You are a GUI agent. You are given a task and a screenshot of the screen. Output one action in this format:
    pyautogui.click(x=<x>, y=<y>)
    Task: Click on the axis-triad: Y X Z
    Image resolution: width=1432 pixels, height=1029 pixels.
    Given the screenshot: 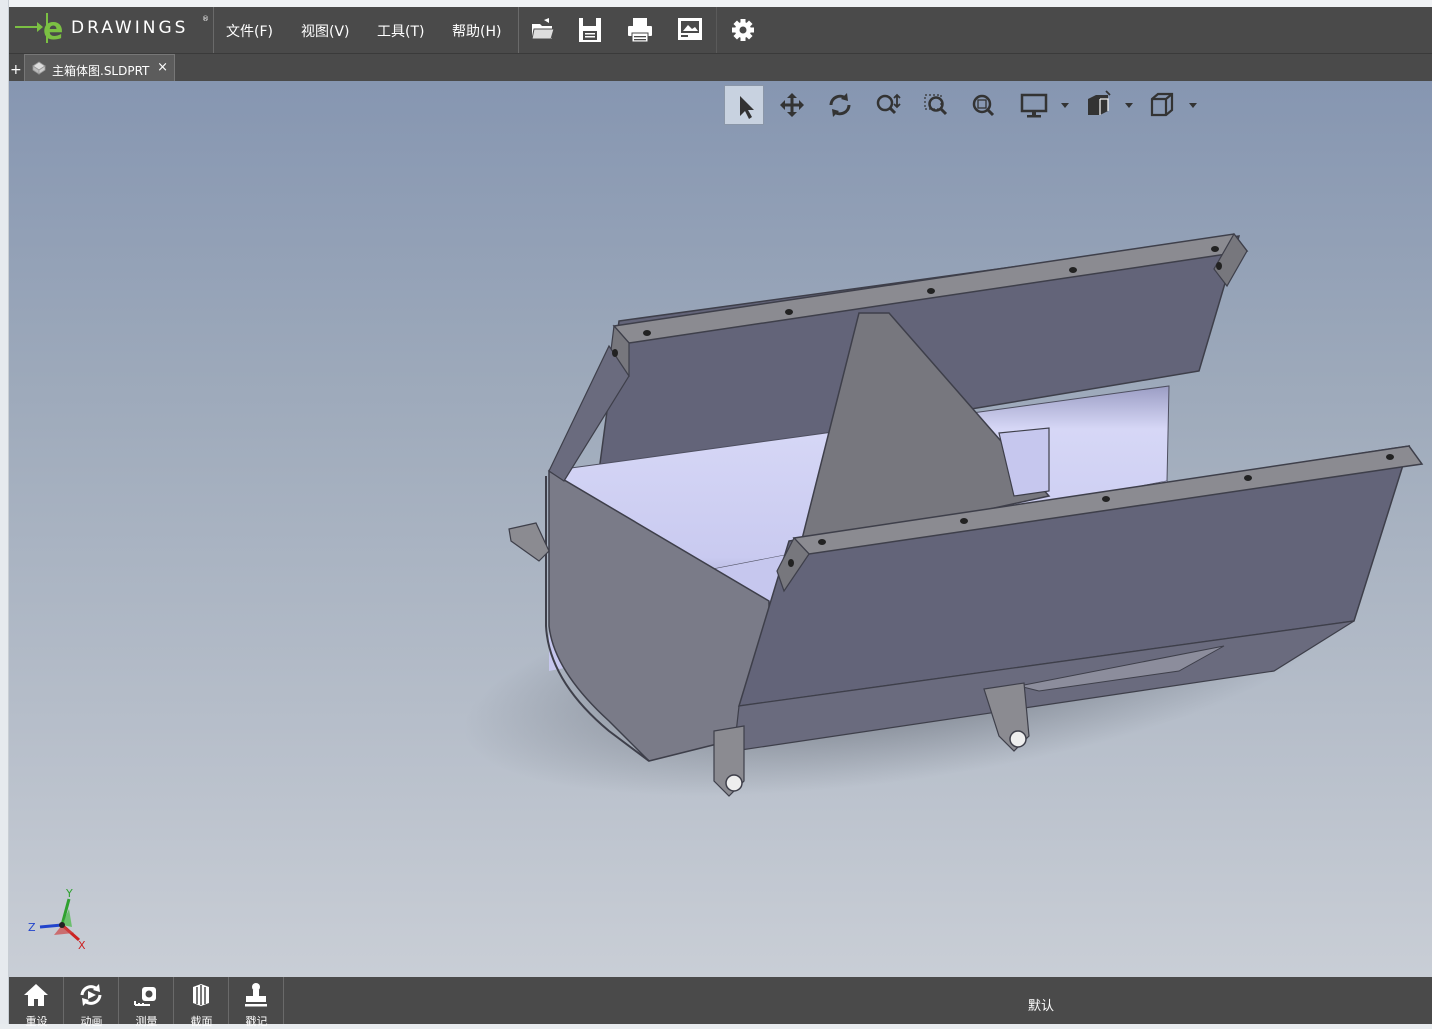 What is the action you would take?
    pyautogui.click(x=57, y=919)
    